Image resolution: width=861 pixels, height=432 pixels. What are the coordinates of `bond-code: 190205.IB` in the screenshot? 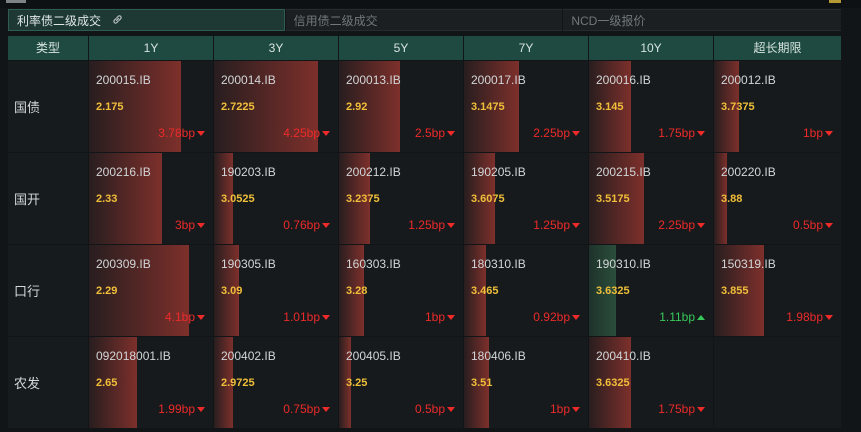 It's located at (498, 172).